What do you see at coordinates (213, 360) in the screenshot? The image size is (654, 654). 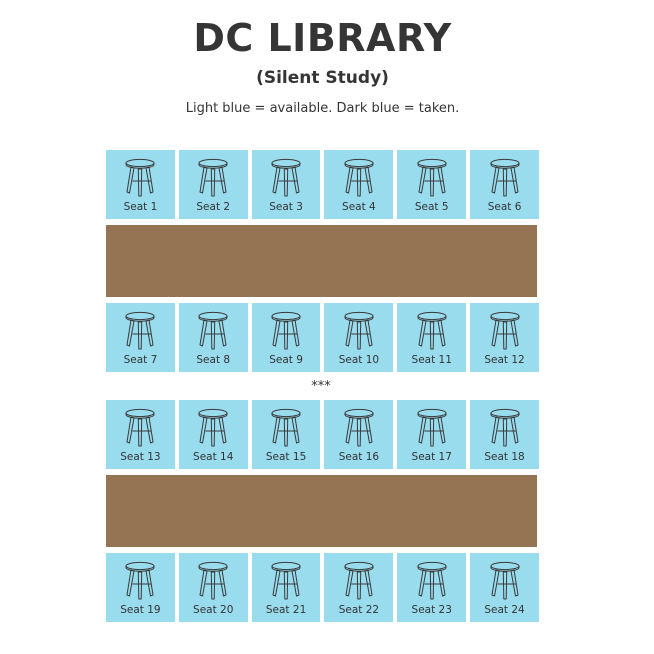 I see `seat-label: Seat 8` at bounding box center [213, 360].